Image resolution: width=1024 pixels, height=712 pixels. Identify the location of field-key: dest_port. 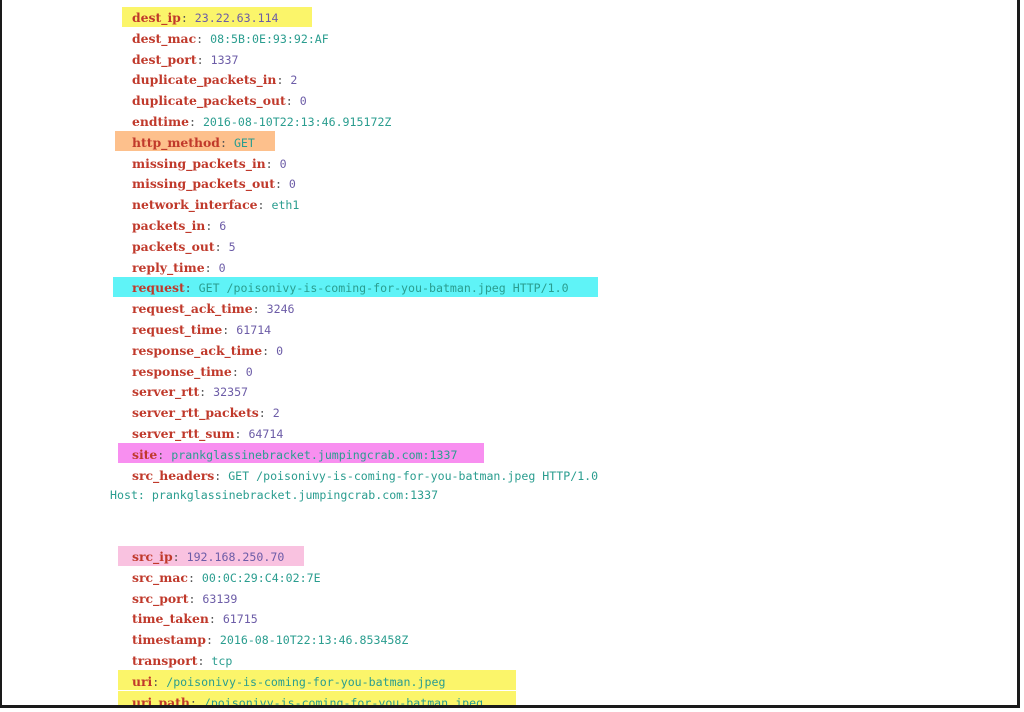
(164, 59).